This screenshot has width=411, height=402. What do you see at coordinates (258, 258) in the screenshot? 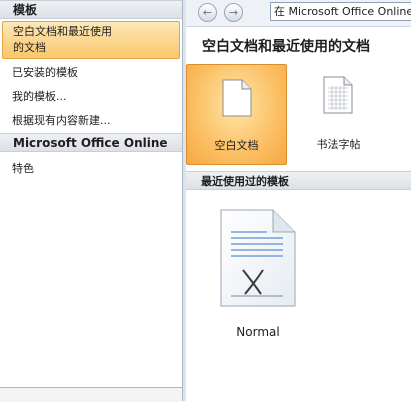
I see `normal-template-icon` at bounding box center [258, 258].